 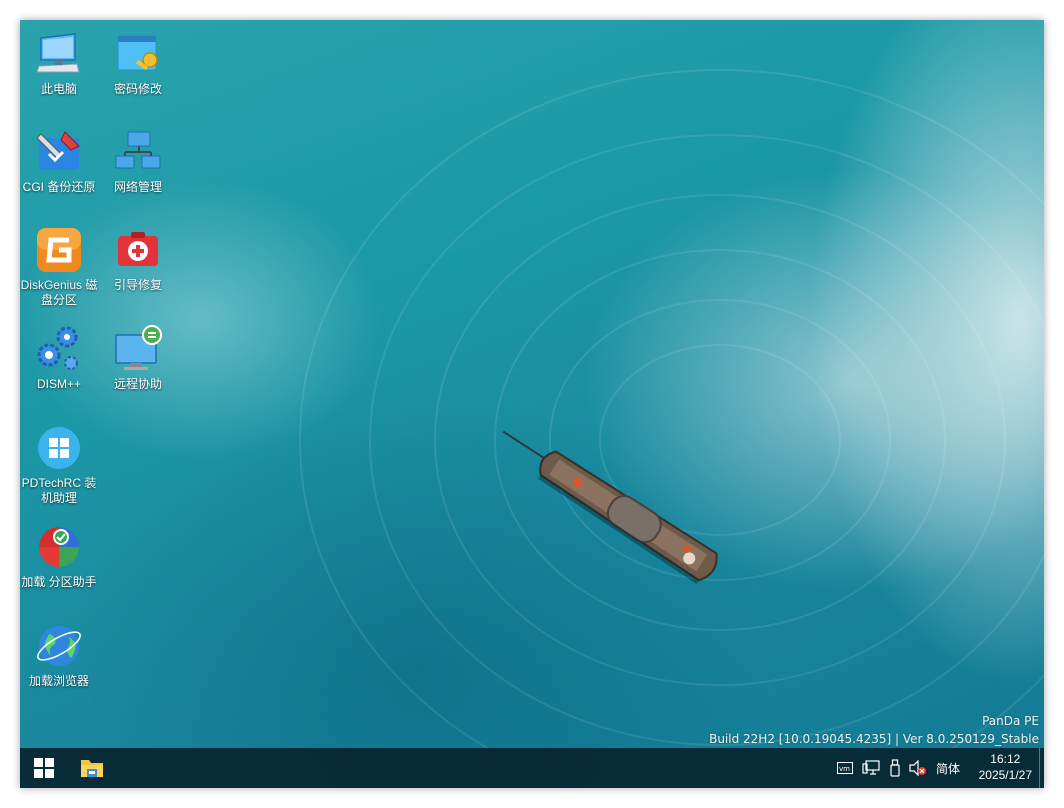 I want to click on tray-network, so click(x=871, y=768).